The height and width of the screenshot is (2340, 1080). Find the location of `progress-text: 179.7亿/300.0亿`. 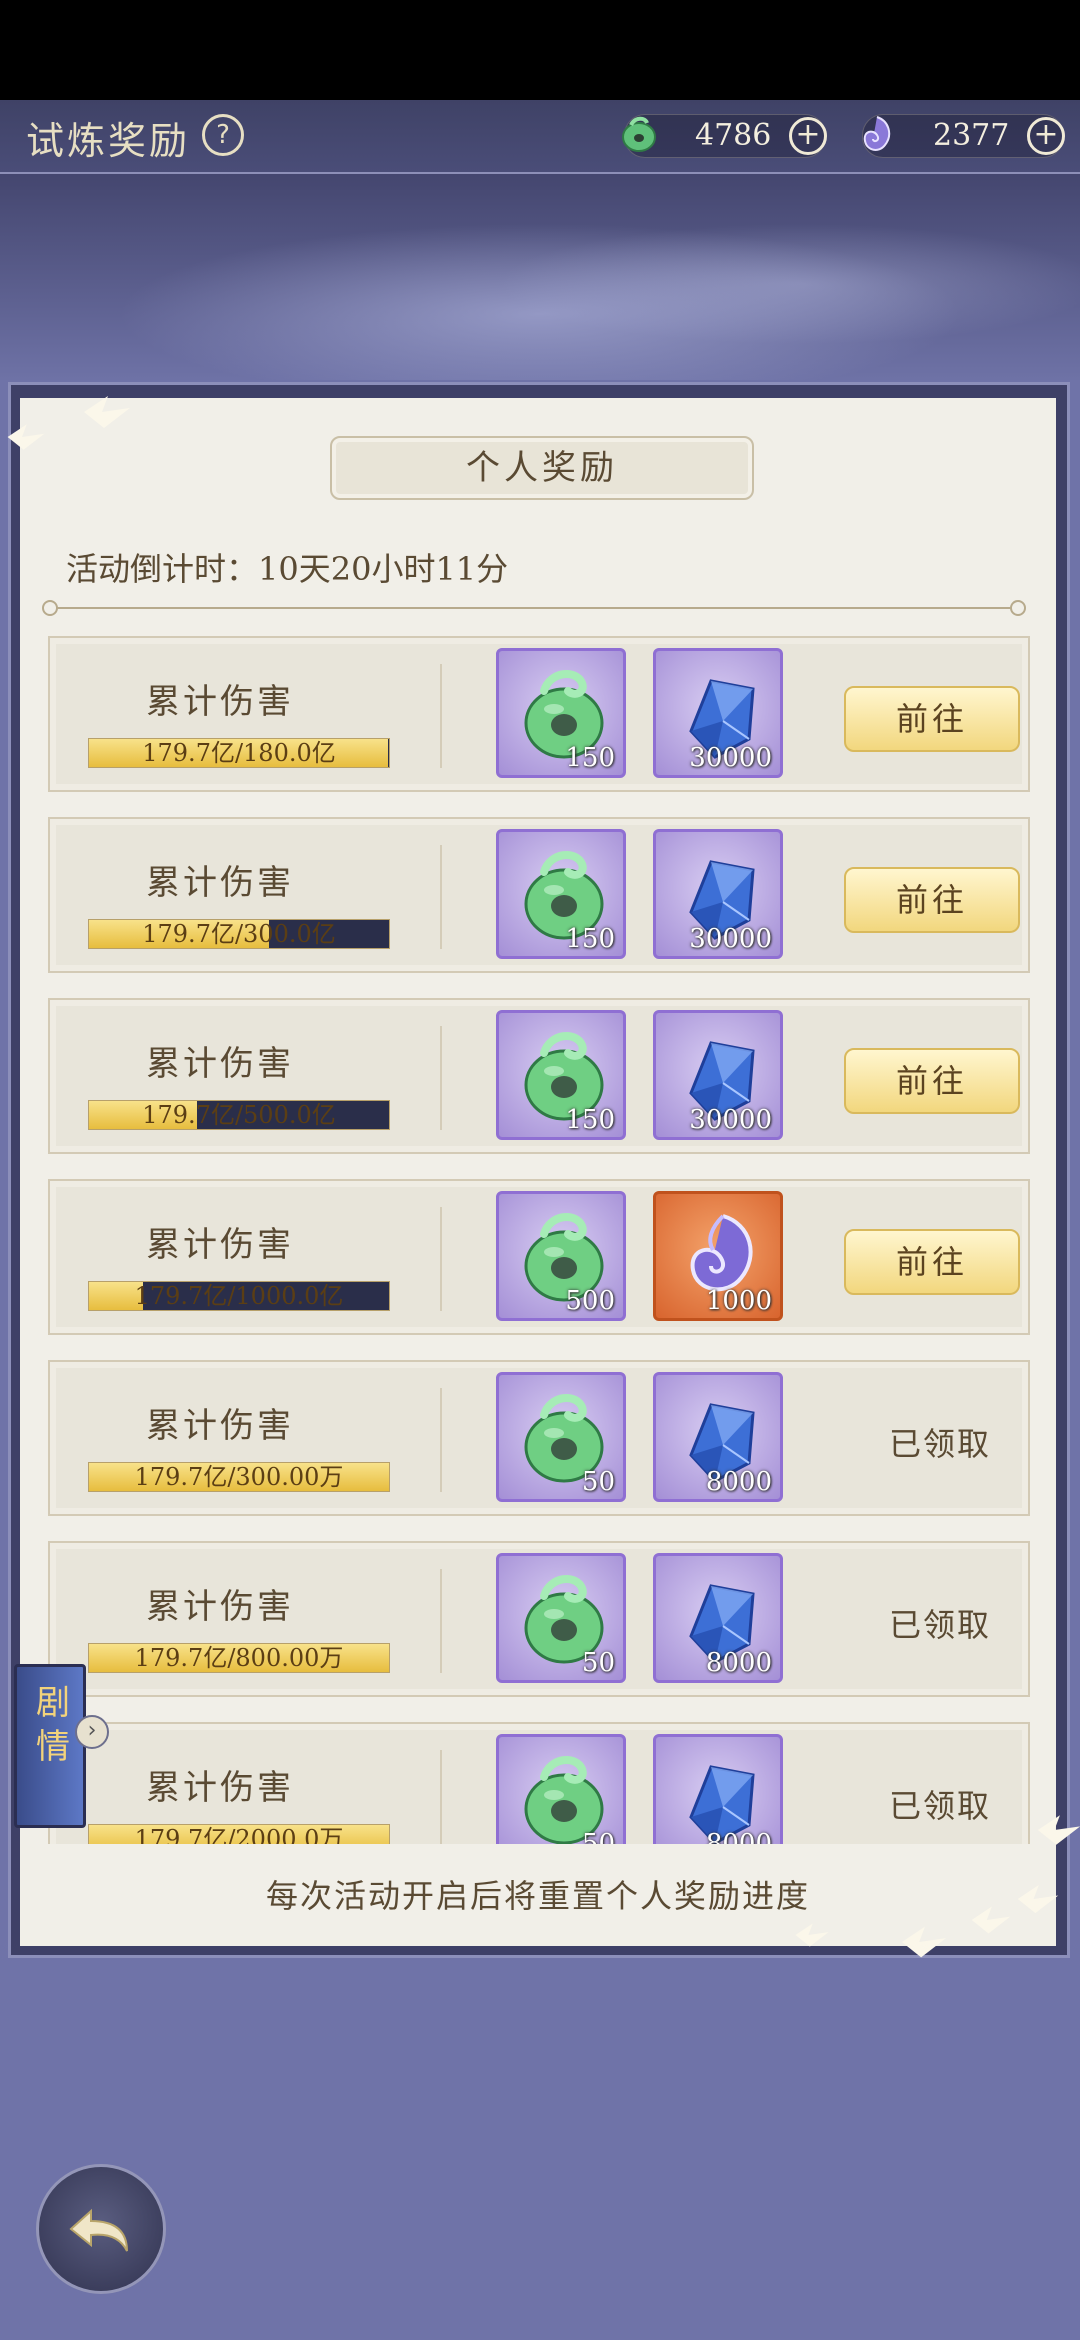

progress-text: 179.7亿/300.0亿 is located at coordinates (239, 934).